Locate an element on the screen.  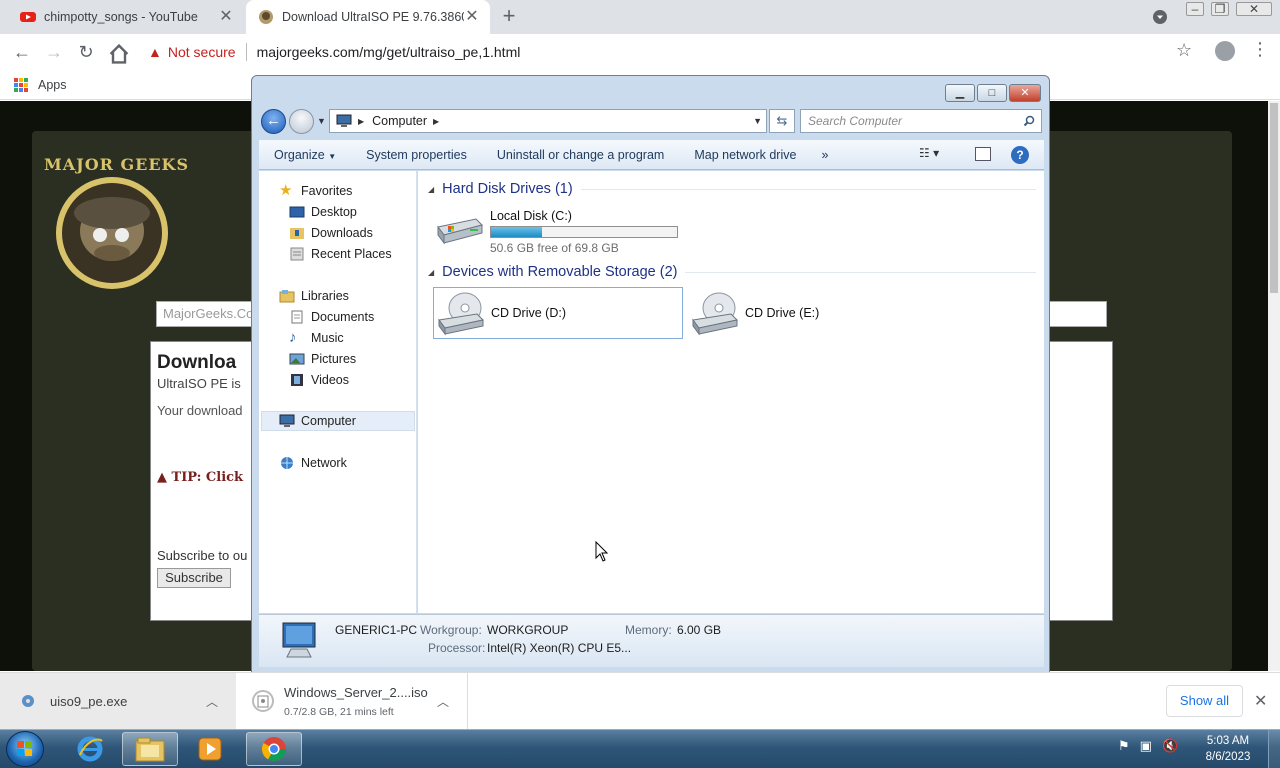
preview-pane-icon is located at coordinates (983, 154).